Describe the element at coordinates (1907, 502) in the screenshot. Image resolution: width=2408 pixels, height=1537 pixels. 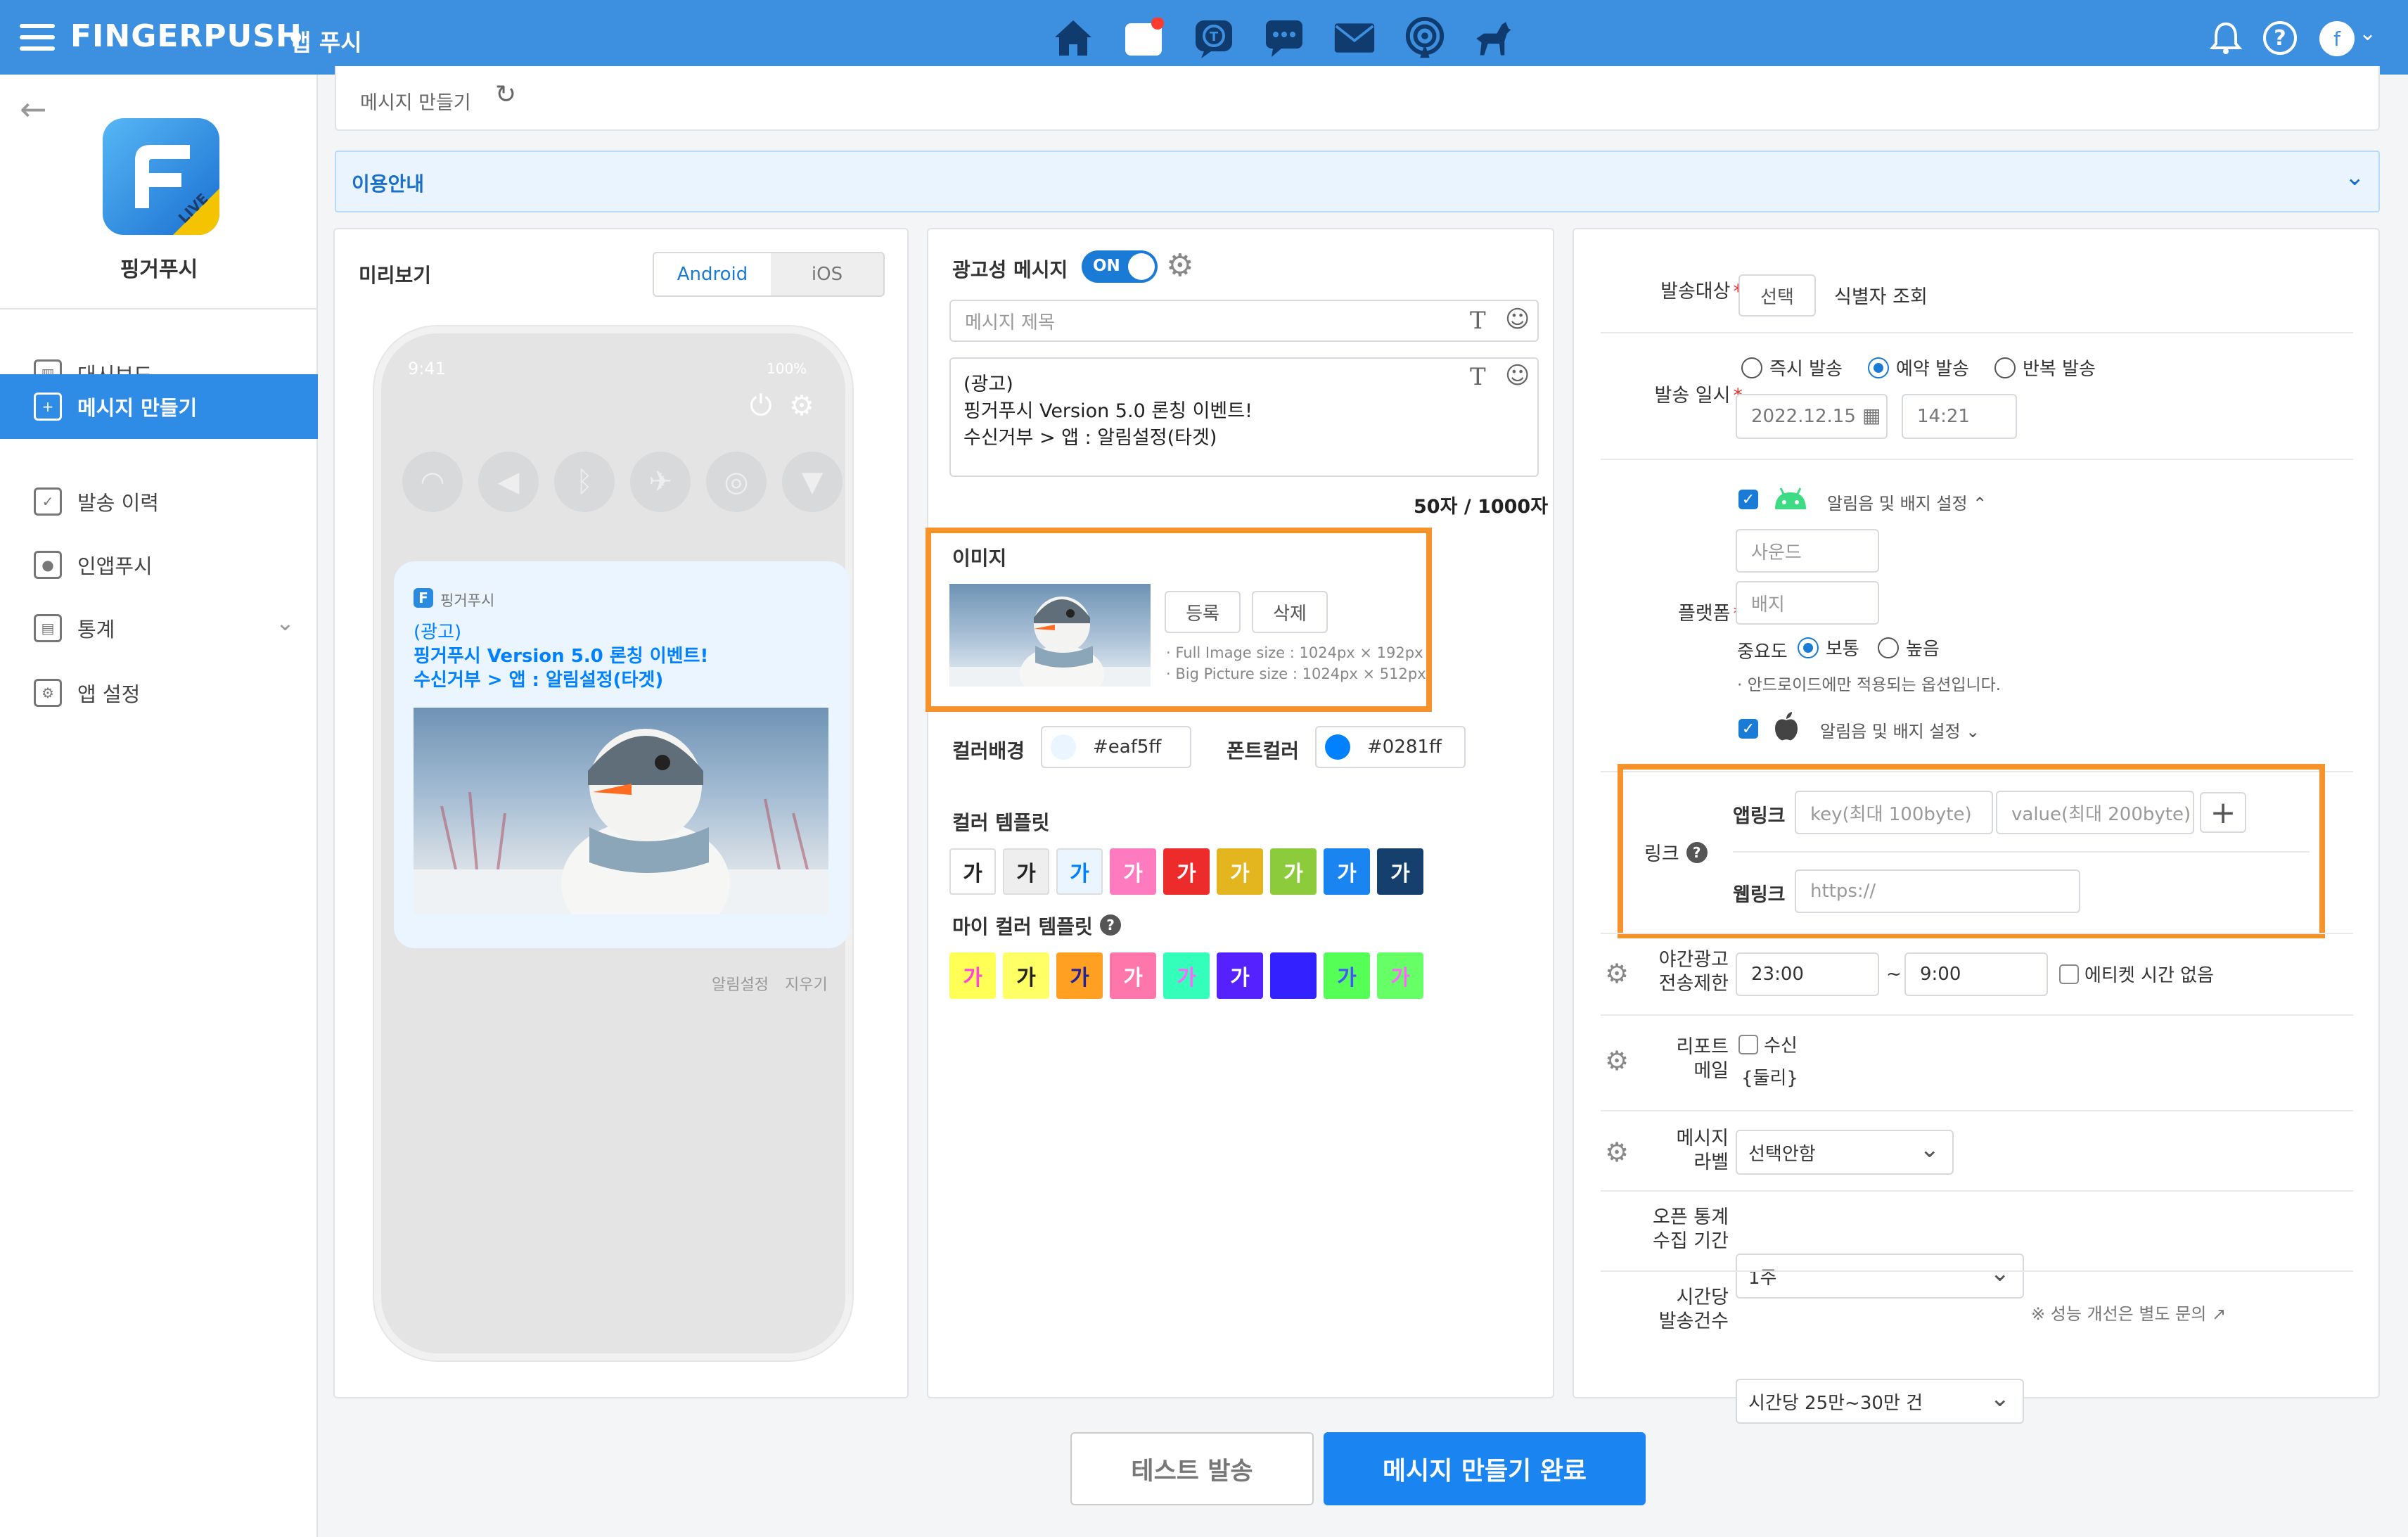
I see `android-sound-badge-toggle: 알림음 및 배지 설정 ⌃` at that location.